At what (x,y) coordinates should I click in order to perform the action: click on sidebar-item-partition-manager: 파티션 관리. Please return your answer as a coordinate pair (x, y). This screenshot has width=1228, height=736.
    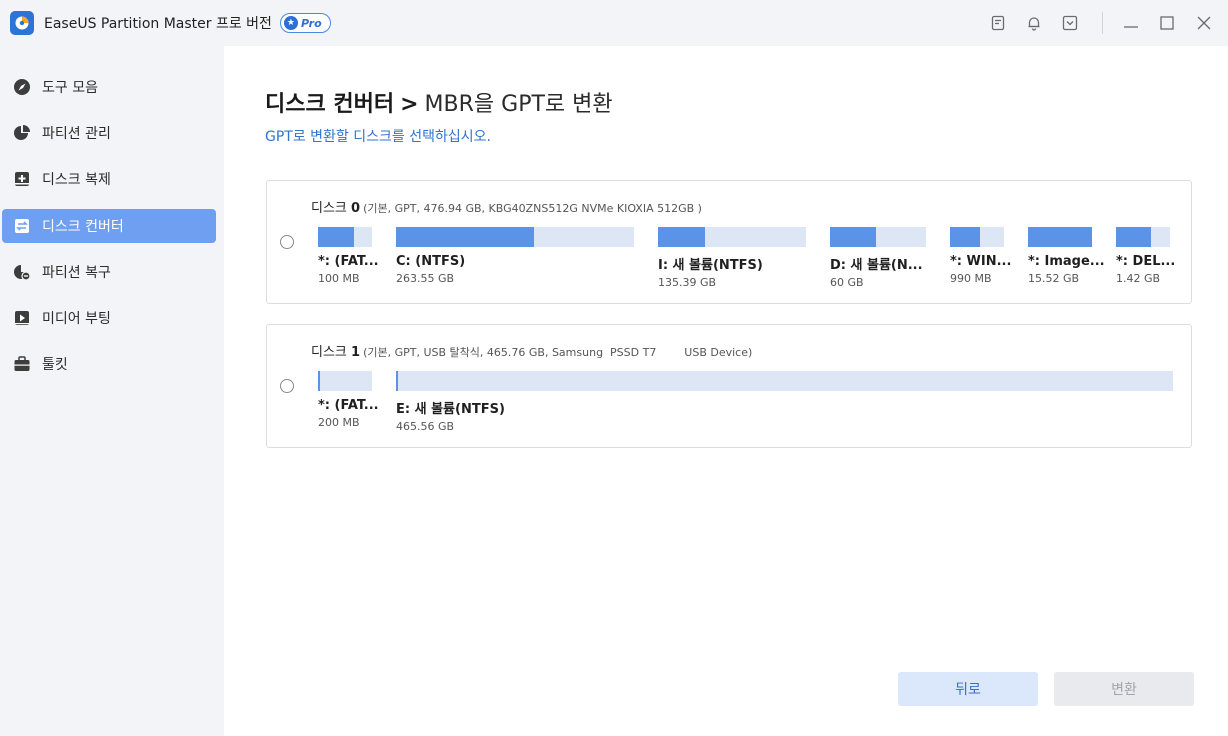
    Looking at the image, I should click on (109, 133).